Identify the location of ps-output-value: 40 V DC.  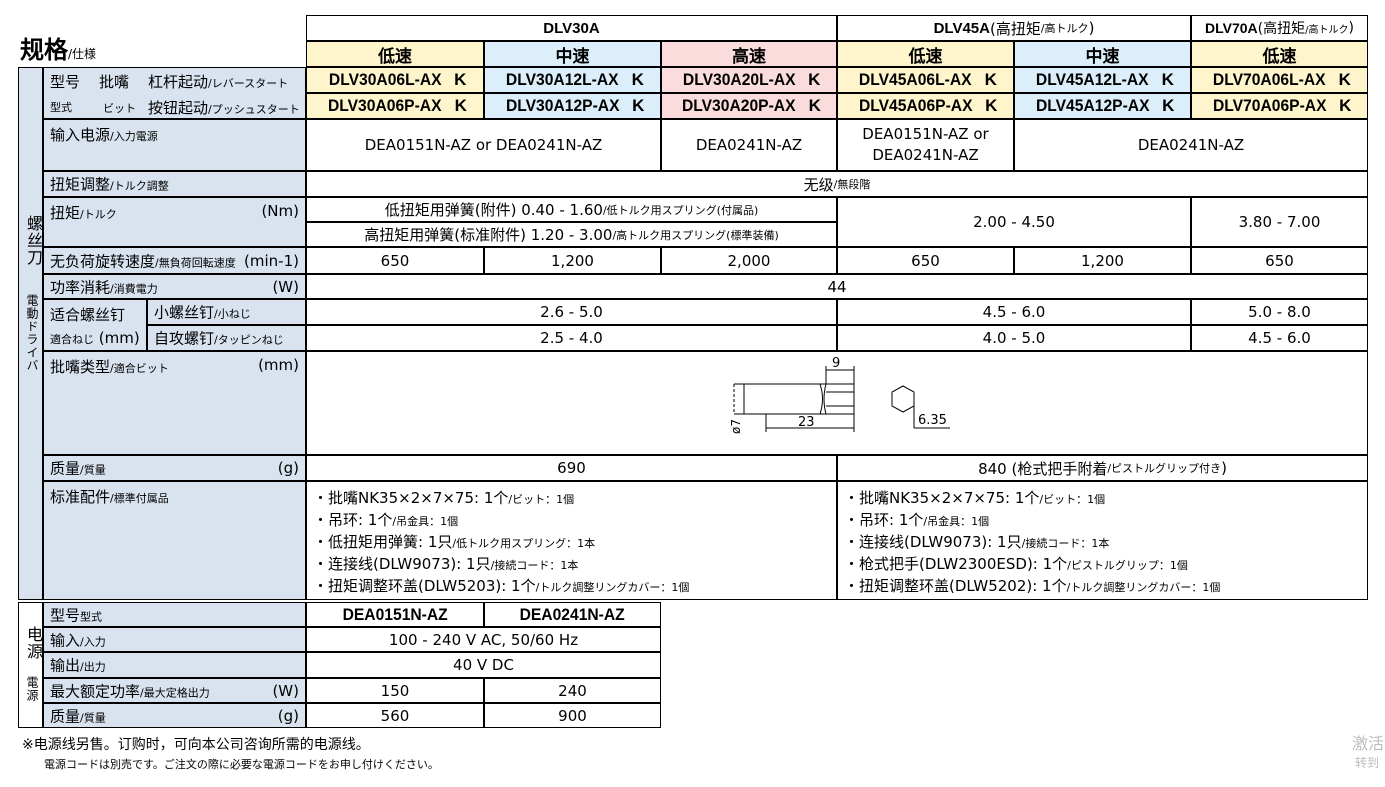
(483, 665).